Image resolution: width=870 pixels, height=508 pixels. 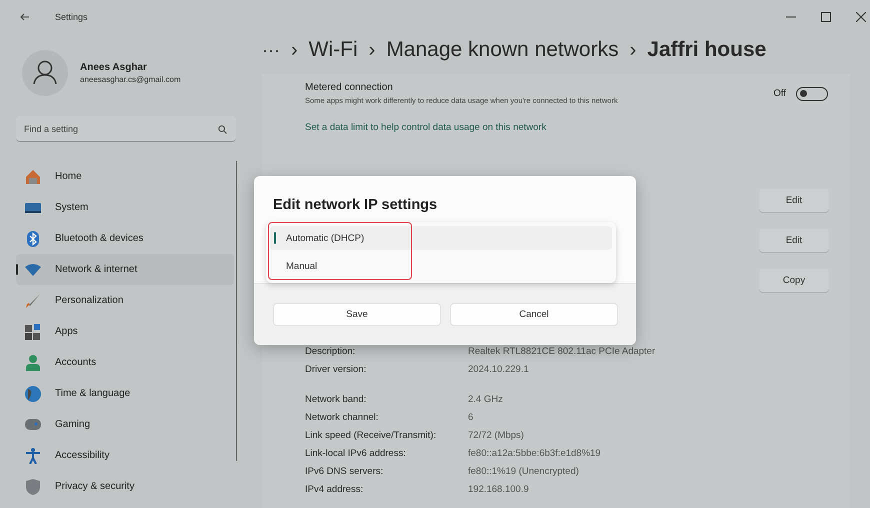 What do you see at coordinates (342, 417) in the screenshot?
I see `property-label: Network channel:` at bounding box center [342, 417].